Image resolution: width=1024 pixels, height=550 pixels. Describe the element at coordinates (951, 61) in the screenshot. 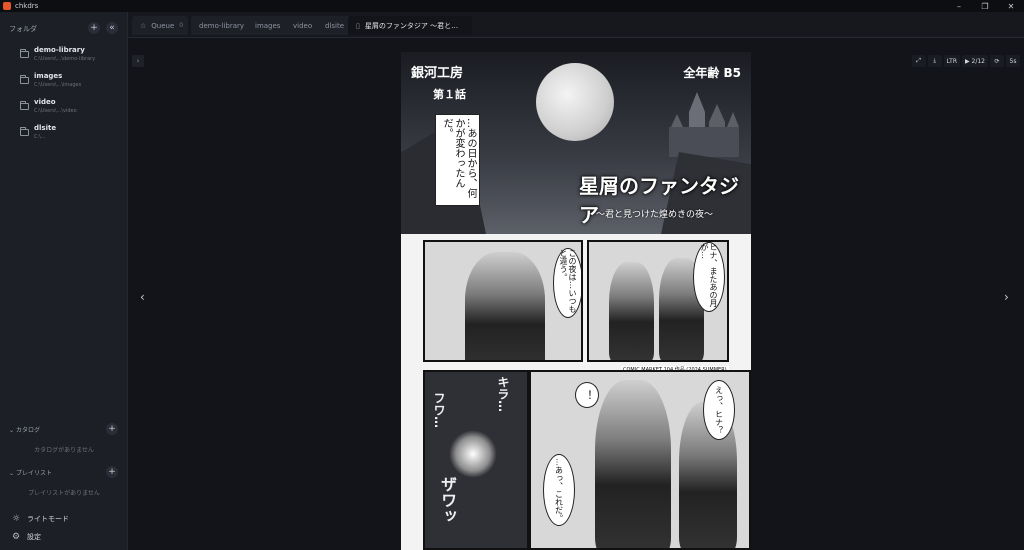

I see `reading-direction-button: LTR` at that location.